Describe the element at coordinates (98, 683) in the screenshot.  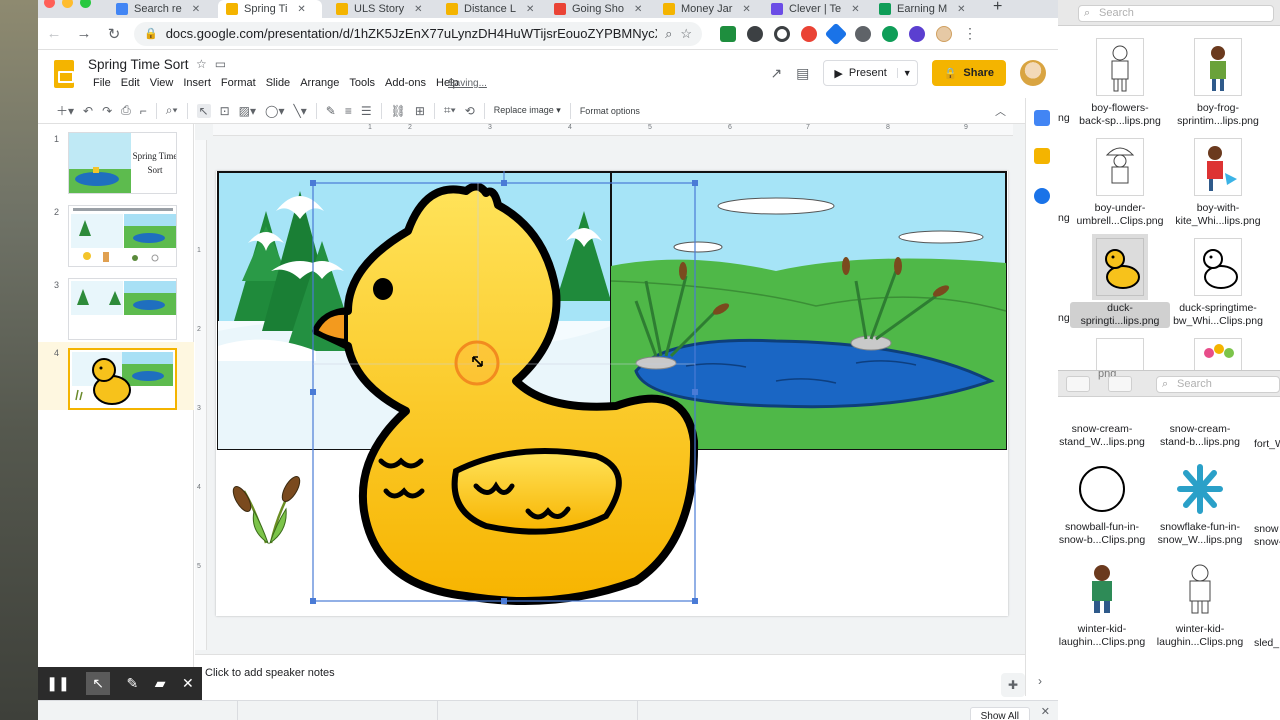
I see `pointer-tool-icon: ↖` at that location.